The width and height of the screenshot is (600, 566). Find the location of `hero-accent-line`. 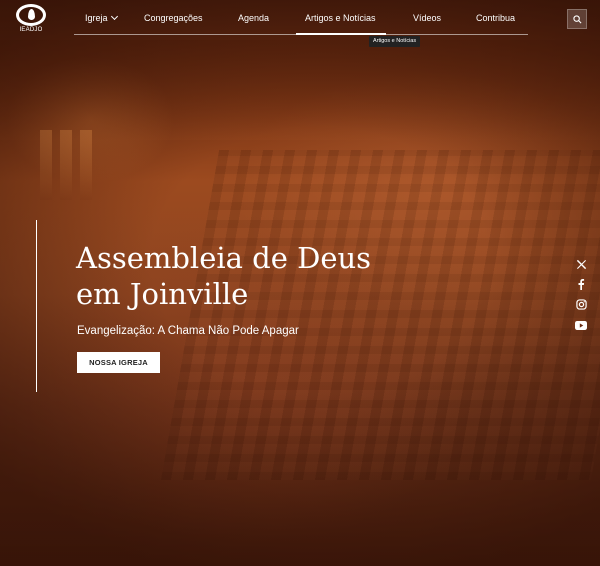

hero-accent-line is located at coordinates (36, 306).